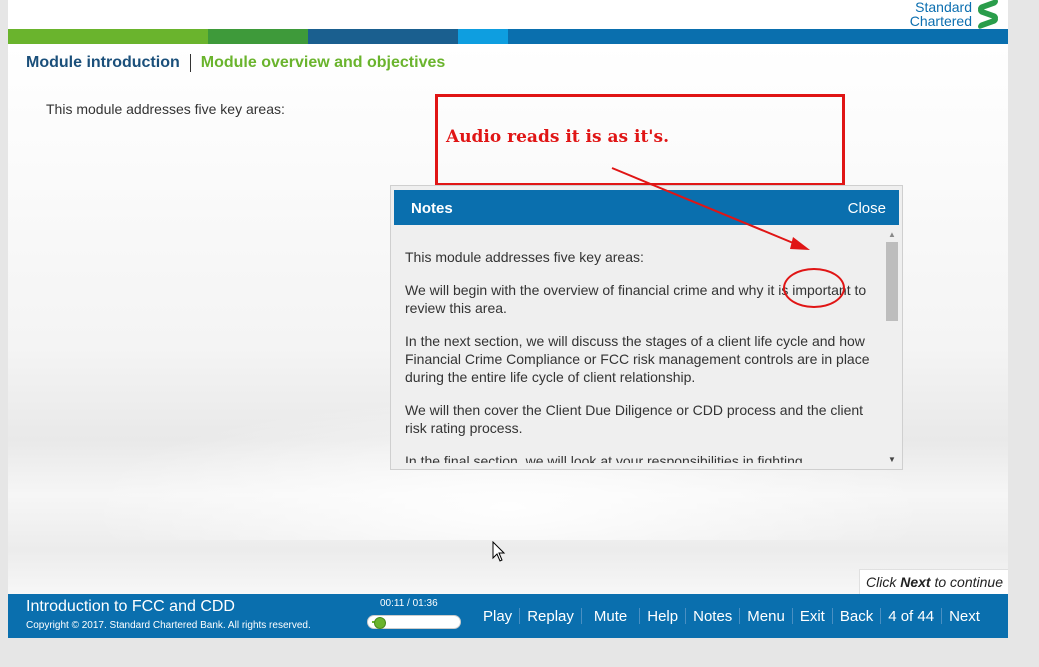 Image resolution: width=1039 pixels, height=667 pixels. What do you see at coordinates (508, 36) in the screenshot?
I see `brand-color-bar` at bounding box center [508, 36].